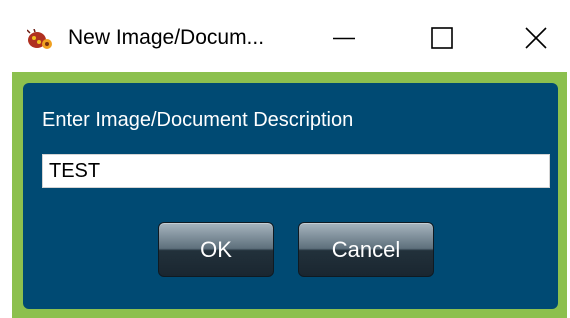 This screenshot has height=318, width=570. Describe the element at coordinates (40, 39) in the screenshot. I see `bug-icon` at that location.